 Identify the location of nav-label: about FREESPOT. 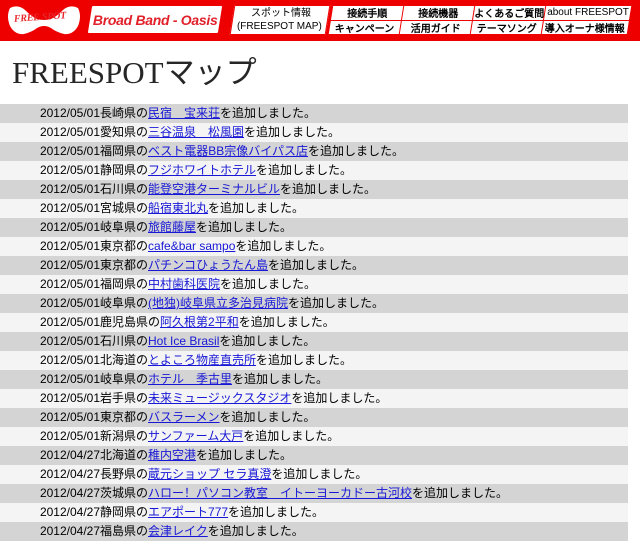
(587, 13).